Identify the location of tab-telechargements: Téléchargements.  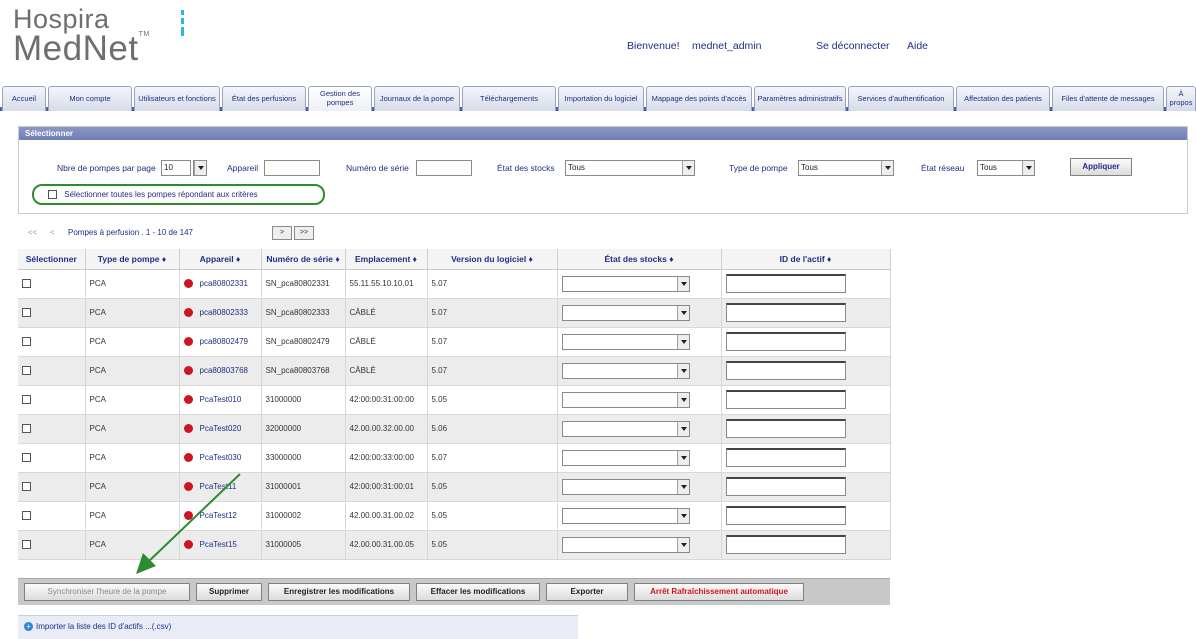
(509, 98).